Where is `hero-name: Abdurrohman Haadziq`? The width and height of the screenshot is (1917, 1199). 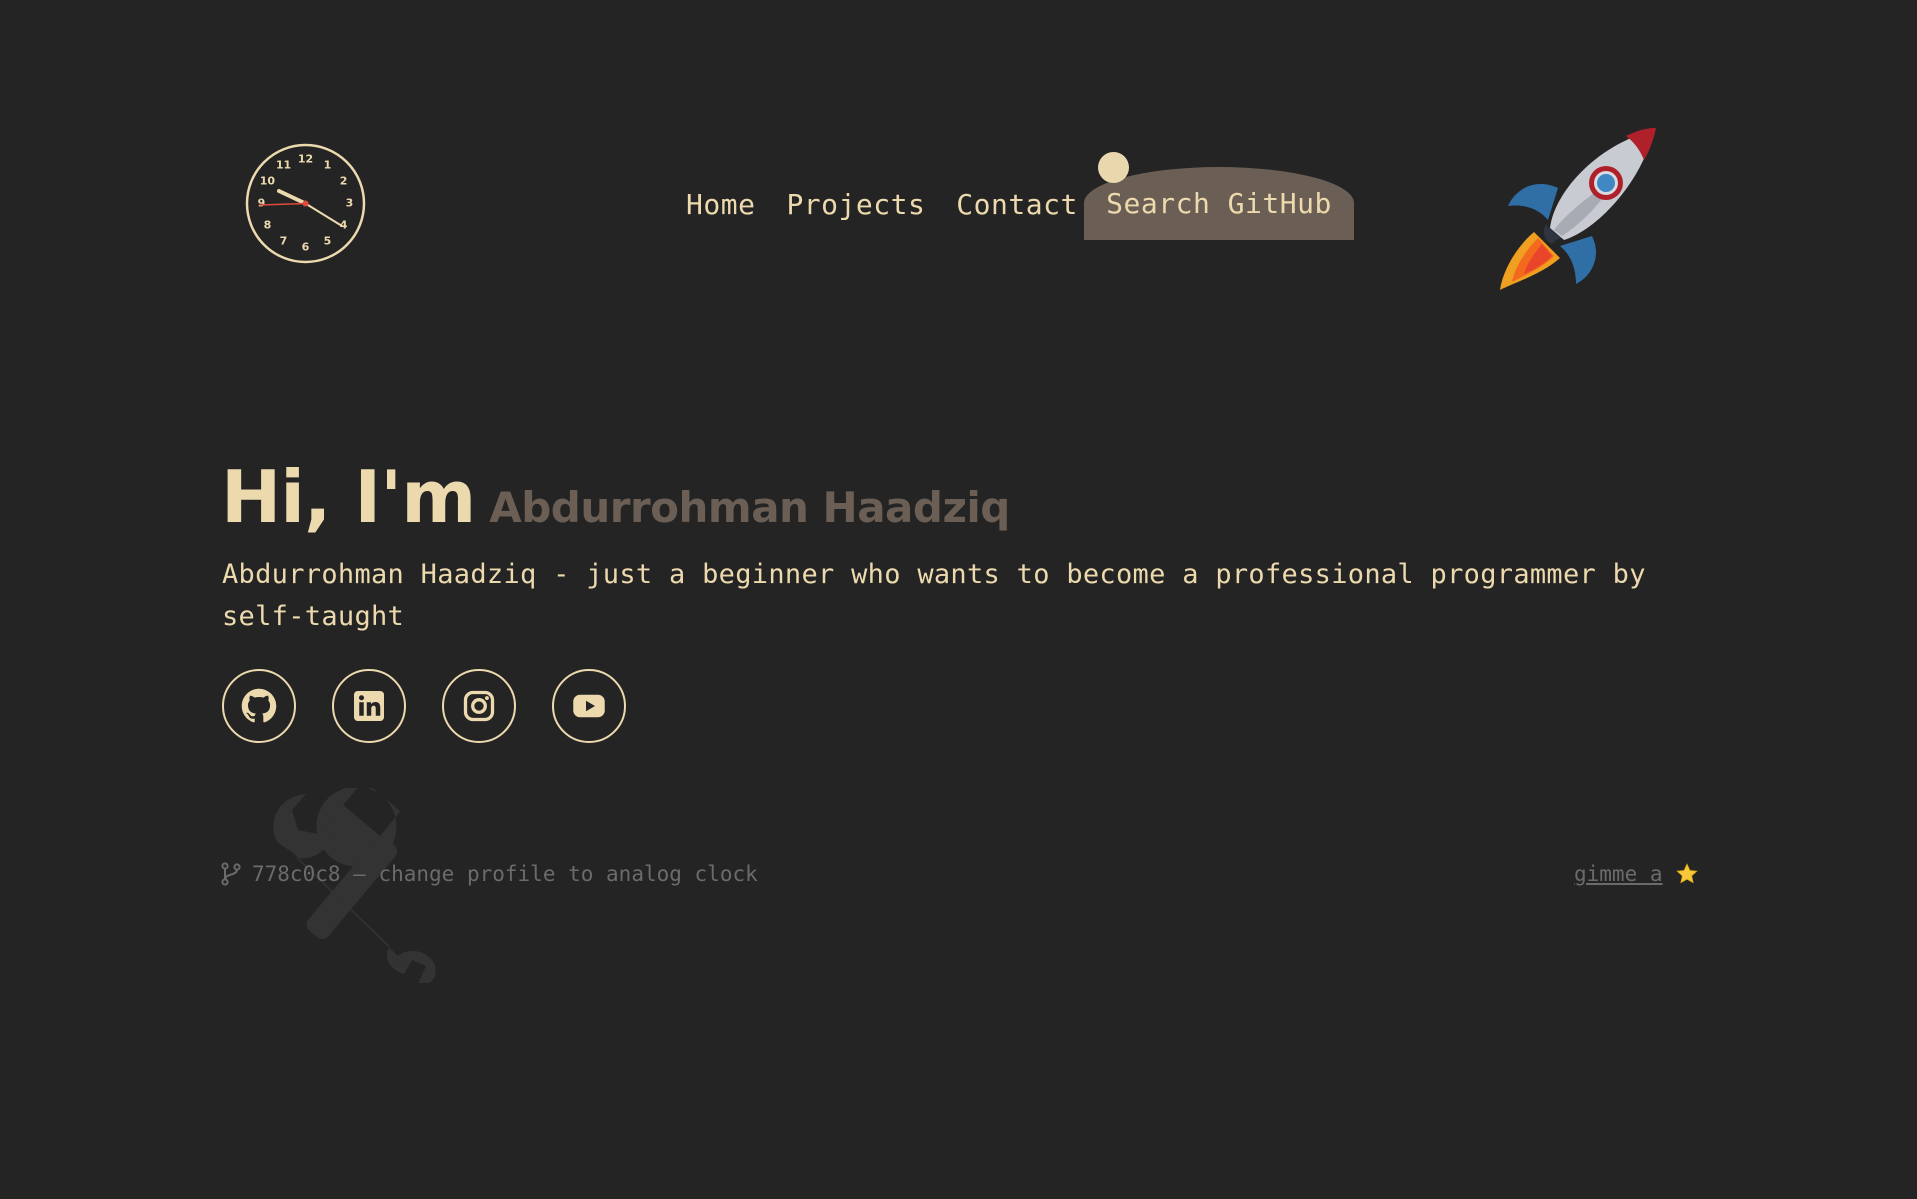 hero-name: Abdurrohman Haadziq is located at coordinates (749, 507).